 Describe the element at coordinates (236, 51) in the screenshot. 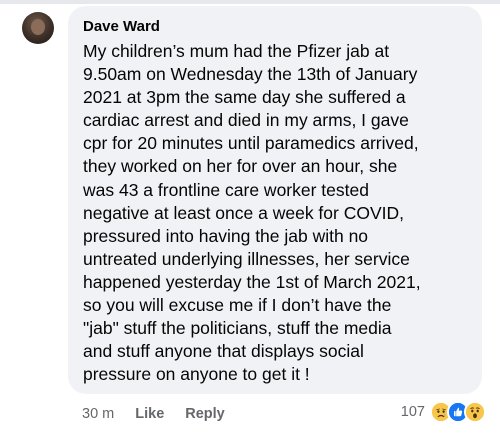

I see `comment-line: My children’s mum had the Pfizer jab at` at that location.